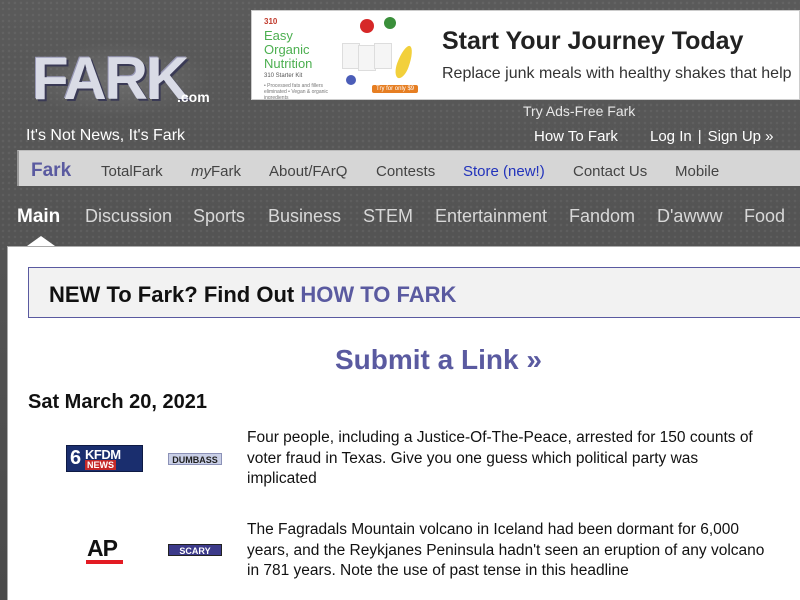 Image resolution: width=800 pixels, height=600 pixels. What do you see at coordinates (367, 26) in the screenshot?
I see `strawberry-icon` at bounding box center [367, 26].